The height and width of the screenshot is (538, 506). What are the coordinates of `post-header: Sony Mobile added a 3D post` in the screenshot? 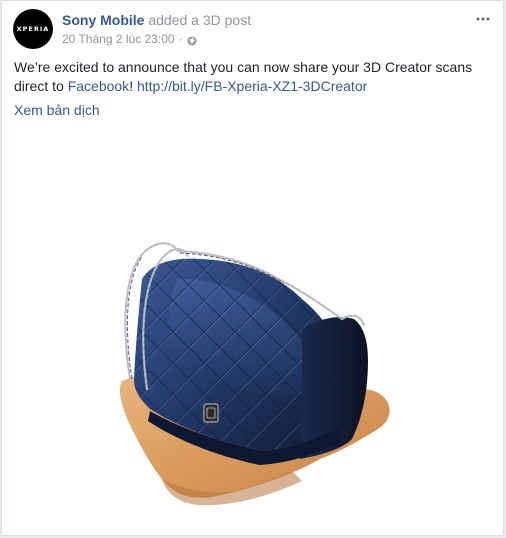 It's located at (156, 20).